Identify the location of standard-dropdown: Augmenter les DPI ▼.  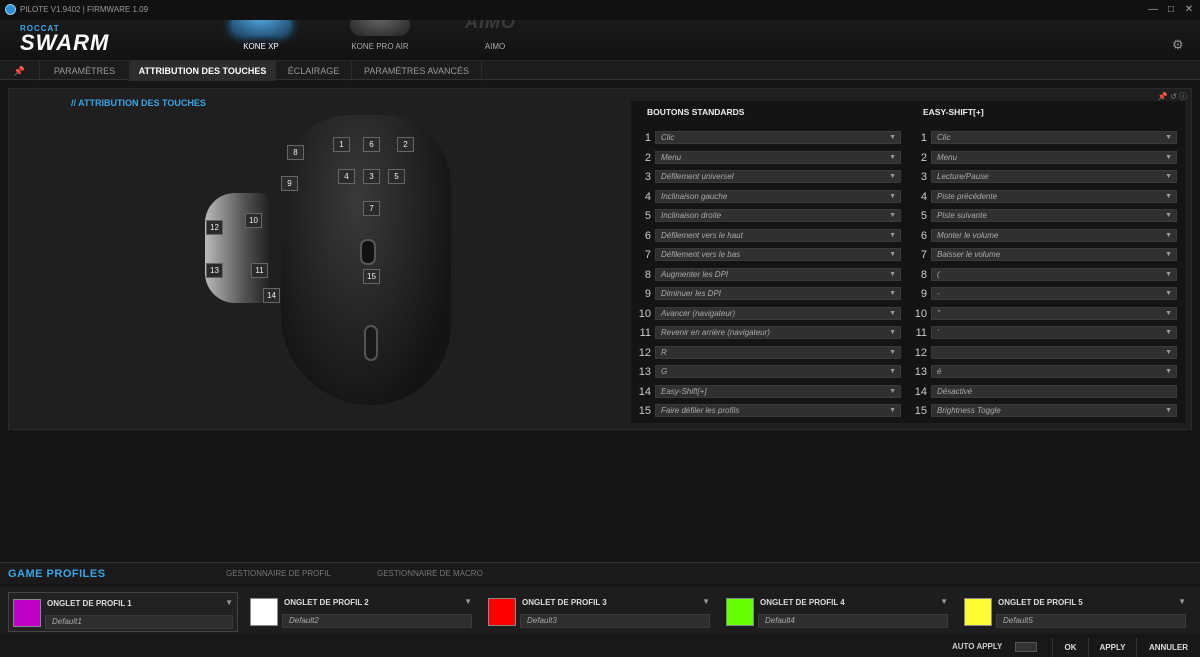
(778, 274).